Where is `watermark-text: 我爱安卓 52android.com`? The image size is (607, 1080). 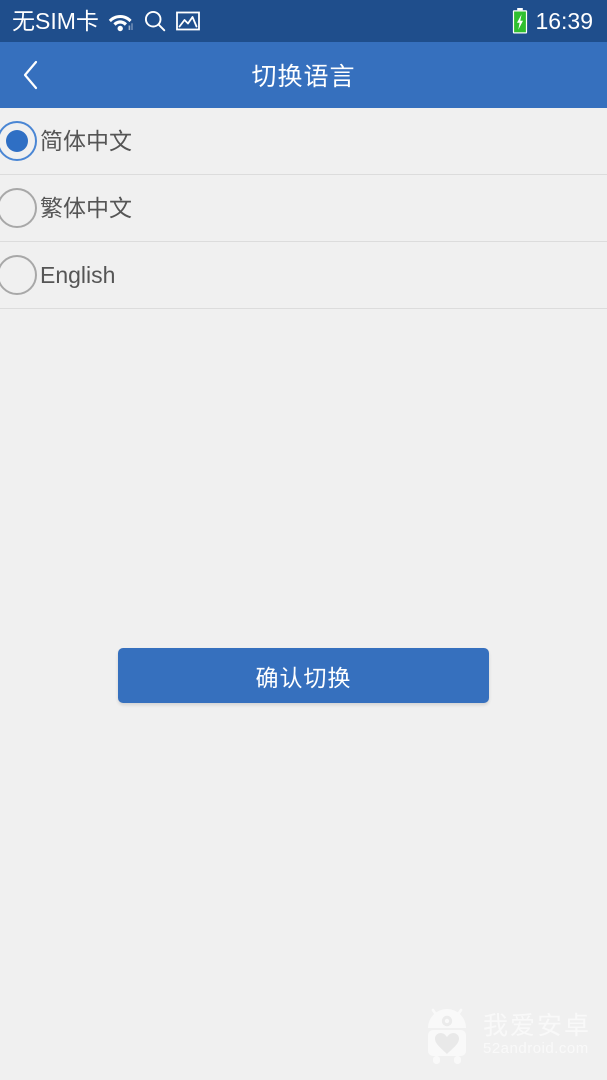
watermark-text: 我爱安卓 52android.com is located at coordinates (536, 1034).